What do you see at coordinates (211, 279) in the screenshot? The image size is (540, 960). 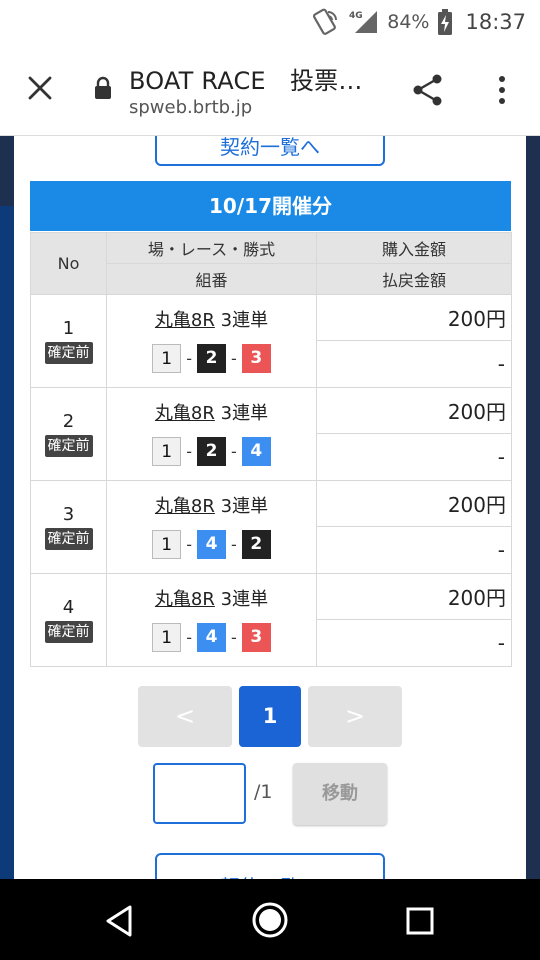 I see `header-combination: 組番` at bounding box center [211, 279].